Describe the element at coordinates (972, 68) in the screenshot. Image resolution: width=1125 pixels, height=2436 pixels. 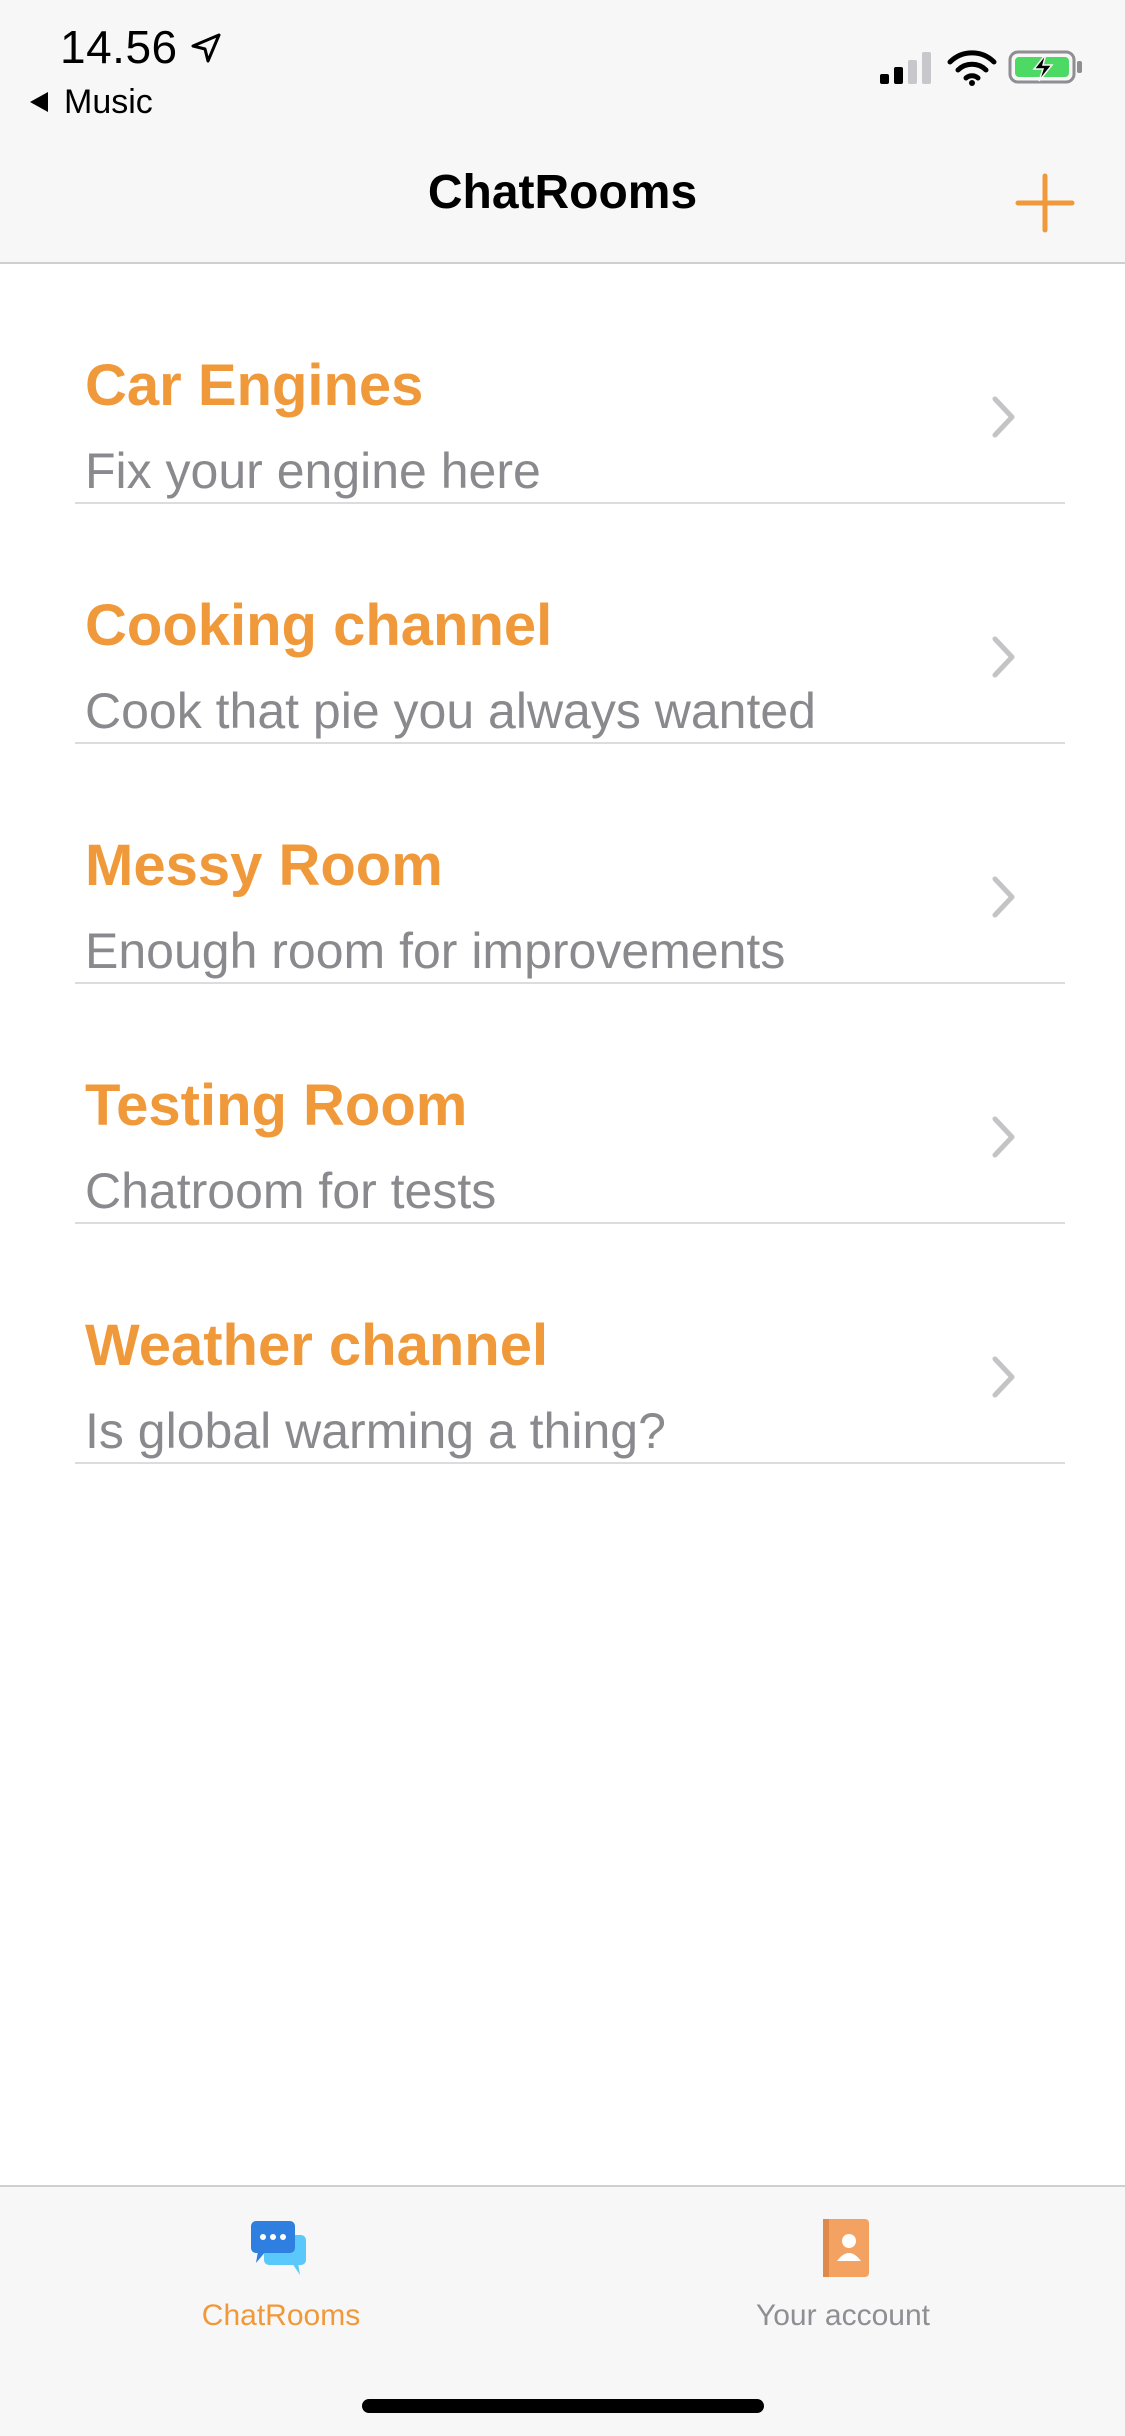
I see `wifi-icon` at that location.